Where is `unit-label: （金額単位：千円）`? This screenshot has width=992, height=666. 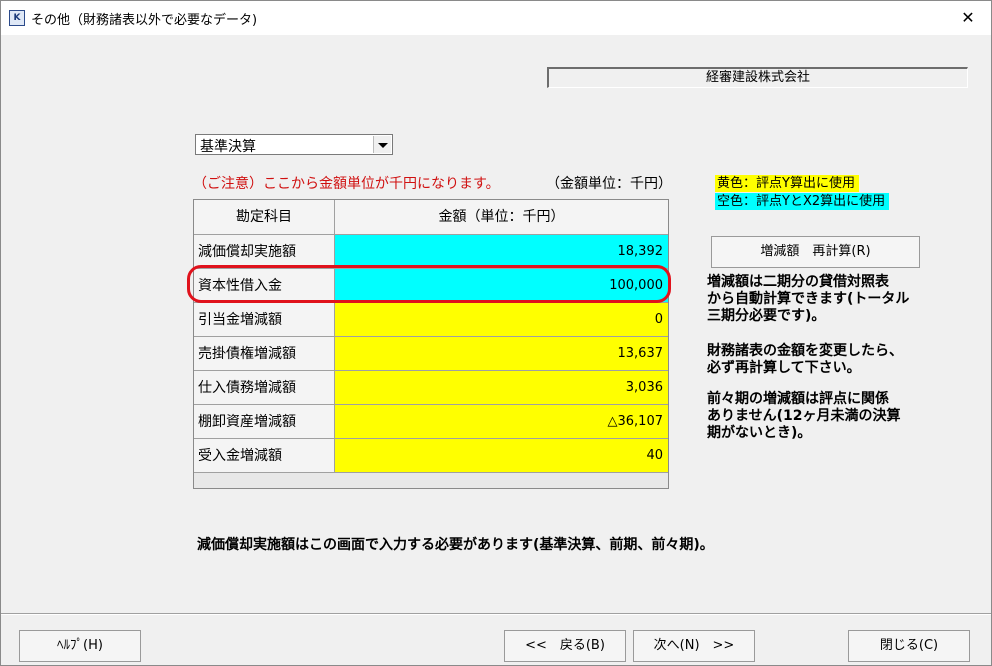
unit-label: （金額単位：千円） is located at coordinates (609, 184).